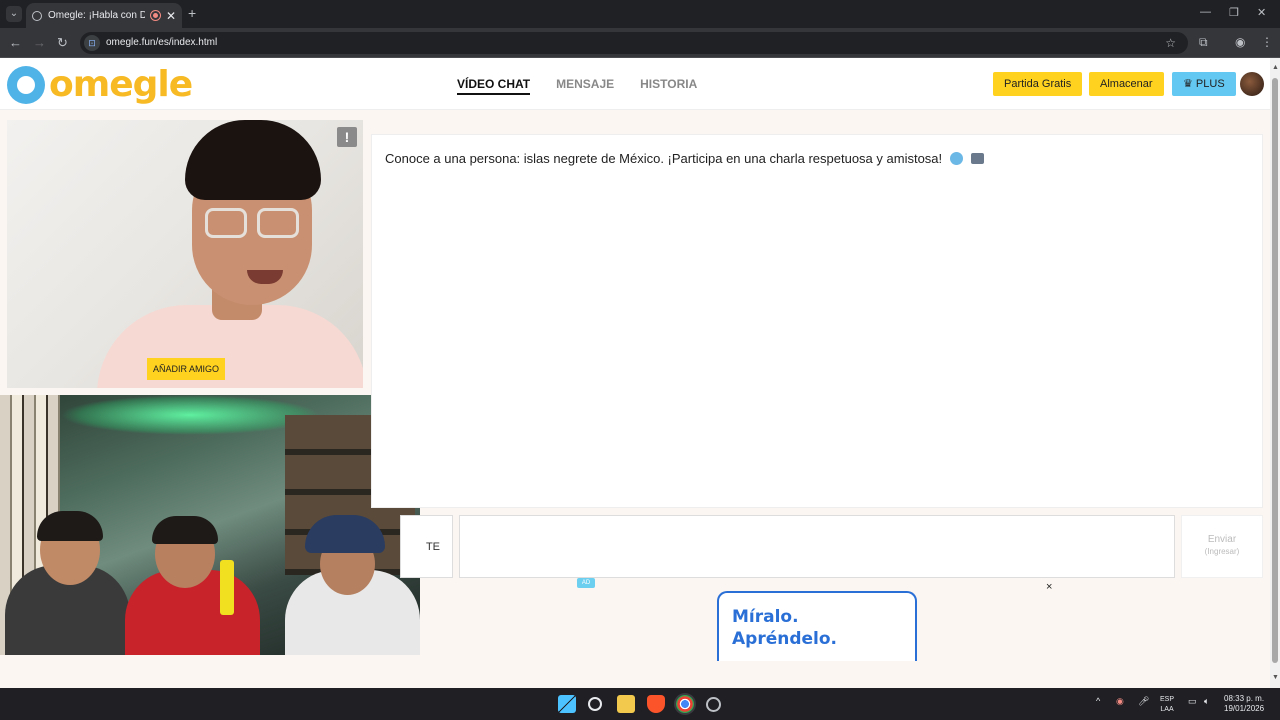 The width and height of the screenshot is (1280, 720). What do you see at coordinates (1252, 84) in the screenshot?
I see `user-avatar` at bounding box center [1252, 84].